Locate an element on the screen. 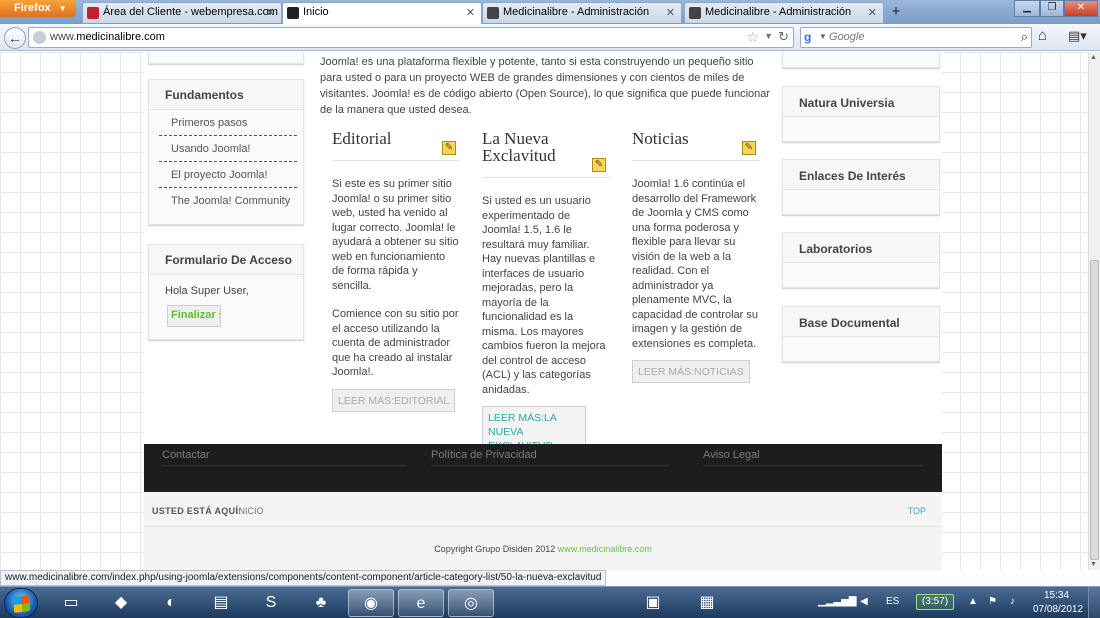 This screenshot has width=1100, height=618. action-center-icon: ⚑ is located at coordinates (992, 601).